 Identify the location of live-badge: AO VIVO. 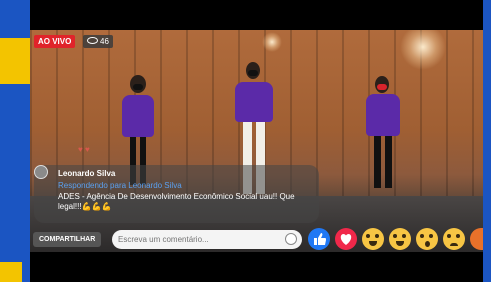
(55, 41).